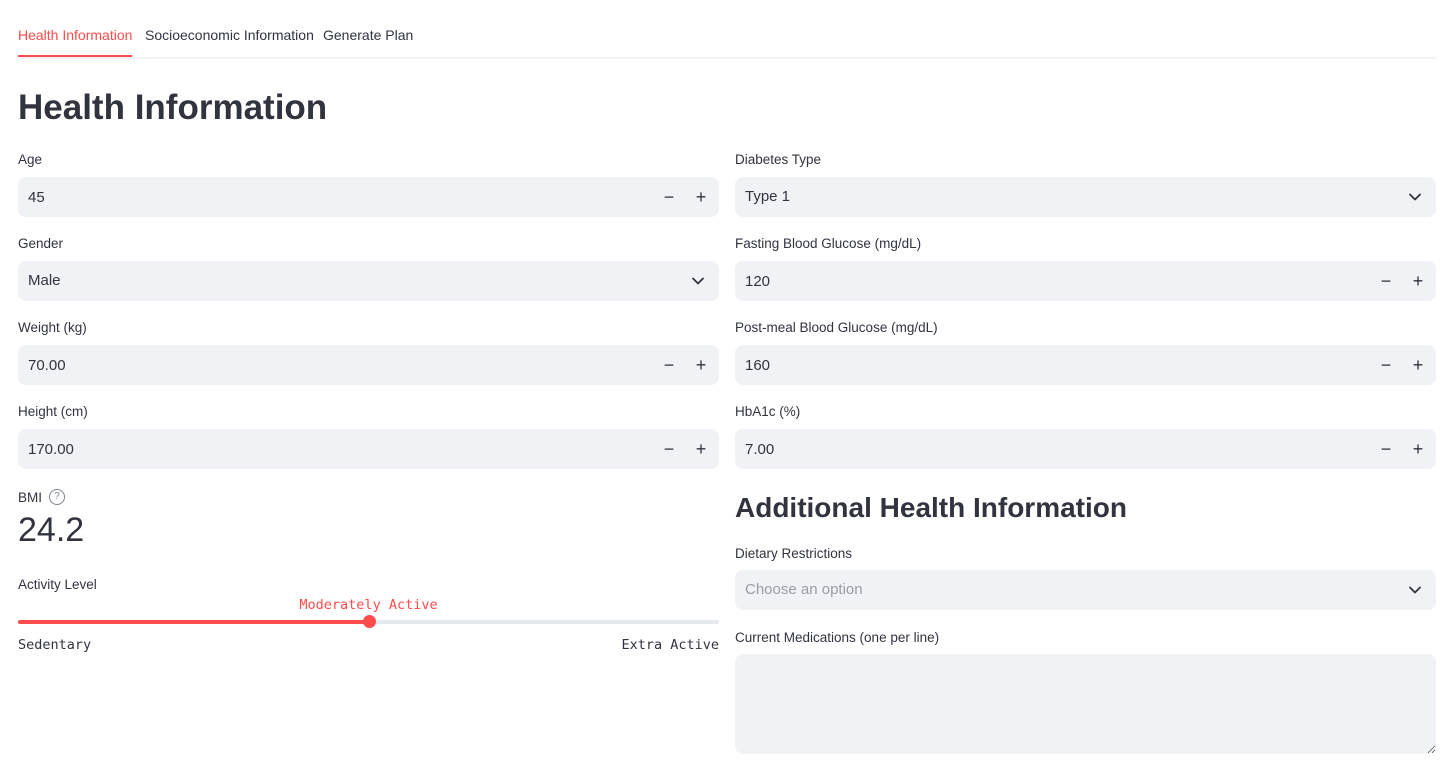  Describe the element at coordinates (1418, 281) in the screenshot. I see `fasting-glucose-increment-button: +` at that location.